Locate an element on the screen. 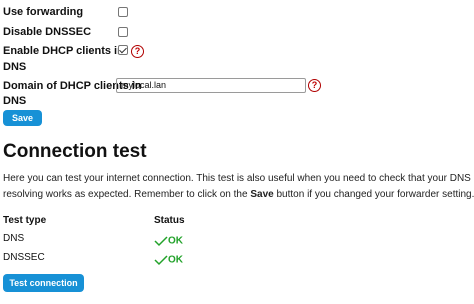 Image resolution: width=474 pixels, height=304 pixels. enable-dhcp-label-line2: DNS is located at coordinates (15, 67).